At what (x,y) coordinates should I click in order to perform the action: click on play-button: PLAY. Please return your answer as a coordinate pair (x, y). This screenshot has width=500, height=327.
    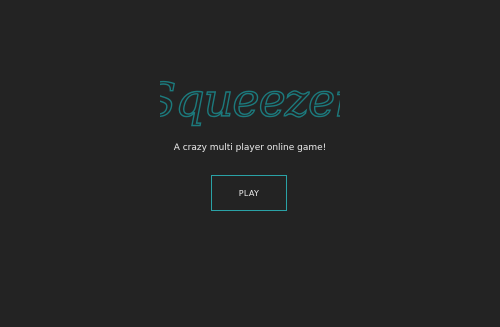
    Looking at the image, I should click on (249, 193).